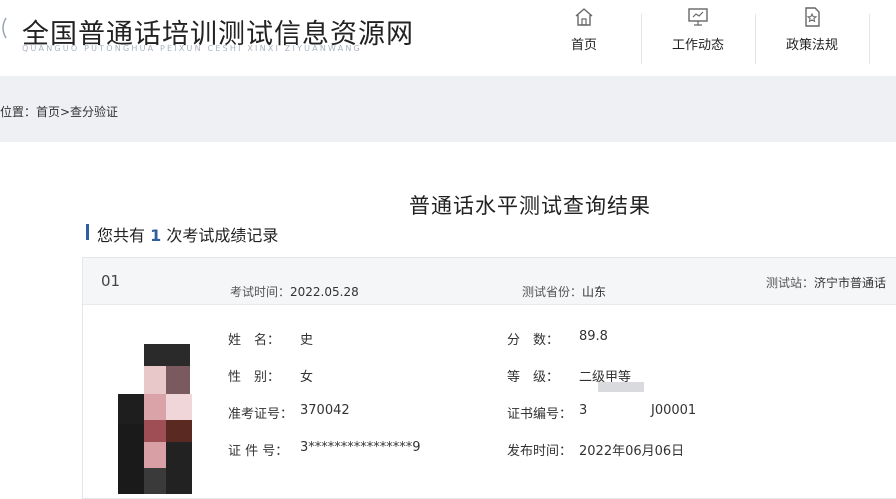 Image resolution: width=896 pixels, height=499 pixels. I want to click on cert-no-suffix: J00001, so click(674, 410).